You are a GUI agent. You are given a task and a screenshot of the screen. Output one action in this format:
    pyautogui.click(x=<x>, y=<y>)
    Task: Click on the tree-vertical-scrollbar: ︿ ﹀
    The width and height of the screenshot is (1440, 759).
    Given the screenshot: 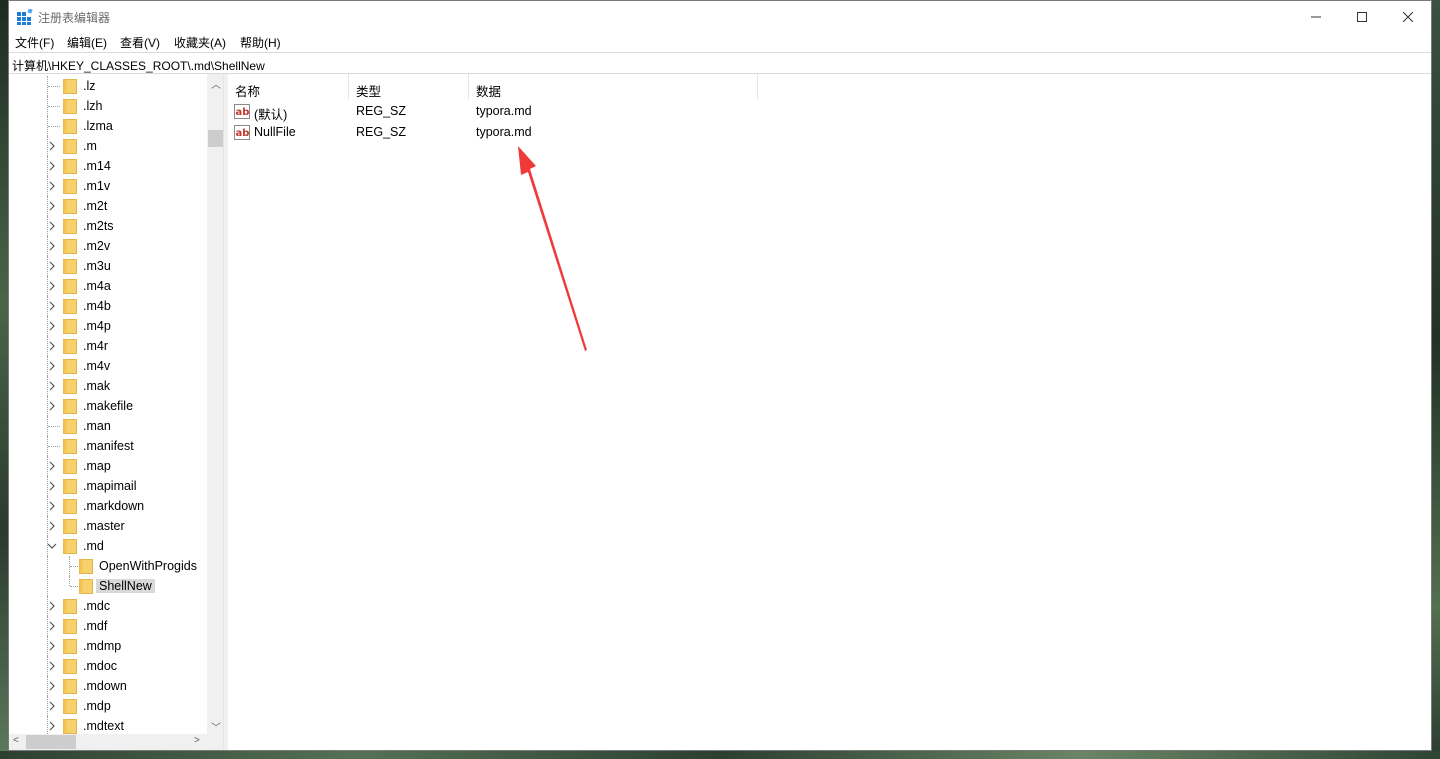 What is the action you would take?
    pyautogui.click(x=215, y=404)
    